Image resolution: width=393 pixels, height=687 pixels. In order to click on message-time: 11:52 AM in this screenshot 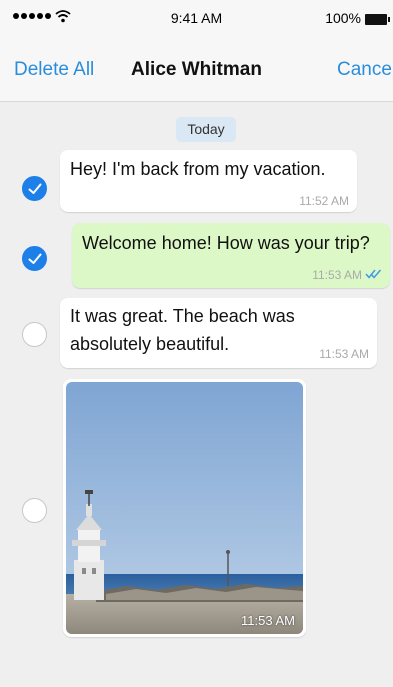, I will do `click(324, 201)`.